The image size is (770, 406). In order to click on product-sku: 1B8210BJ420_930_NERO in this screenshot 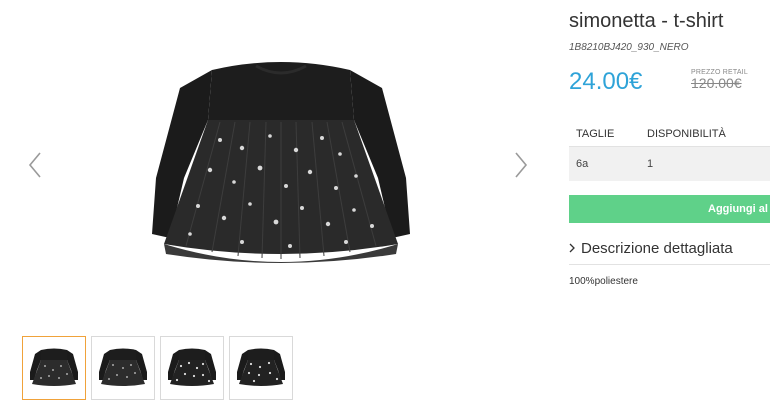, I will do `click(629, 47)`.